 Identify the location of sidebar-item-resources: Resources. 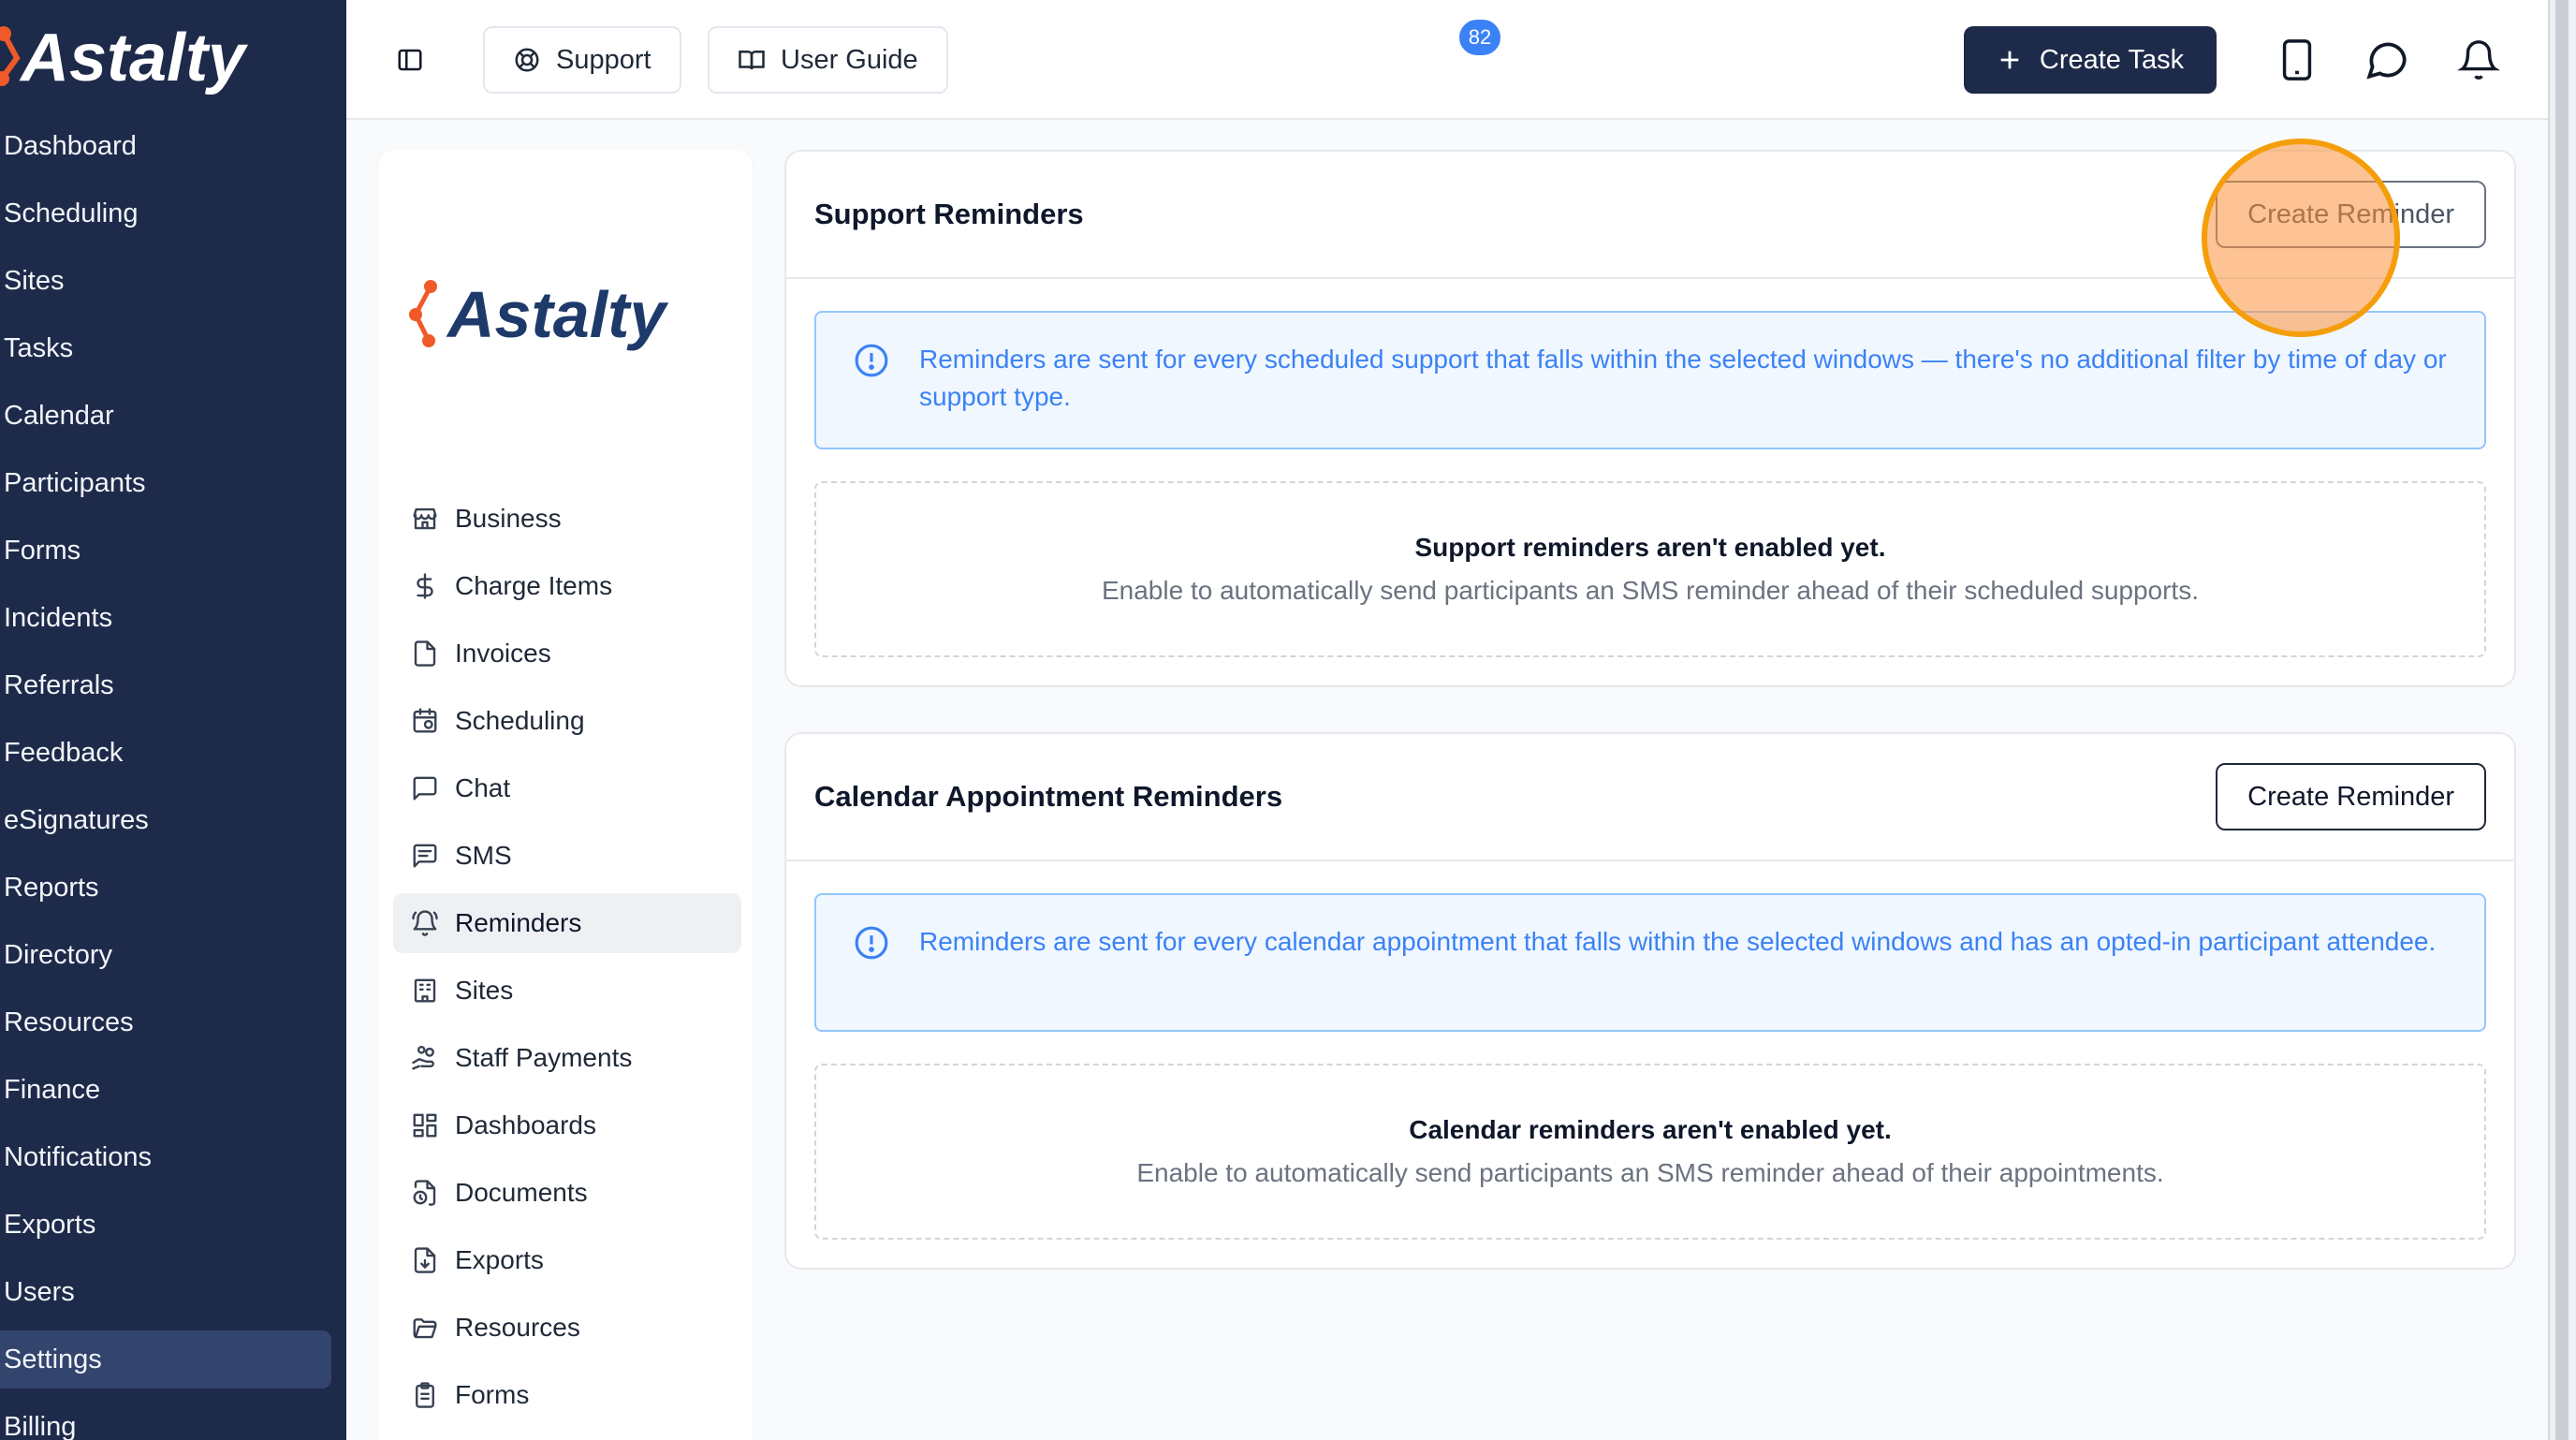
(173, 1022).